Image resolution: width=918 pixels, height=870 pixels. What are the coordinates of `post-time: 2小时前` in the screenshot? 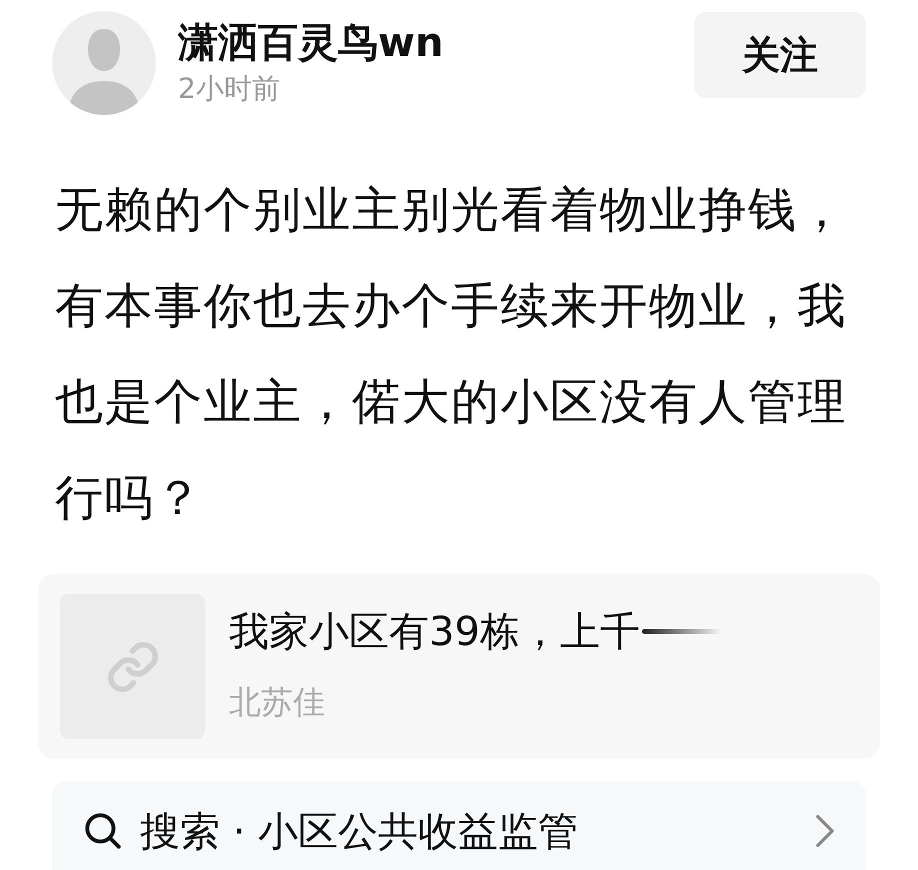 It's located at (229, 89).